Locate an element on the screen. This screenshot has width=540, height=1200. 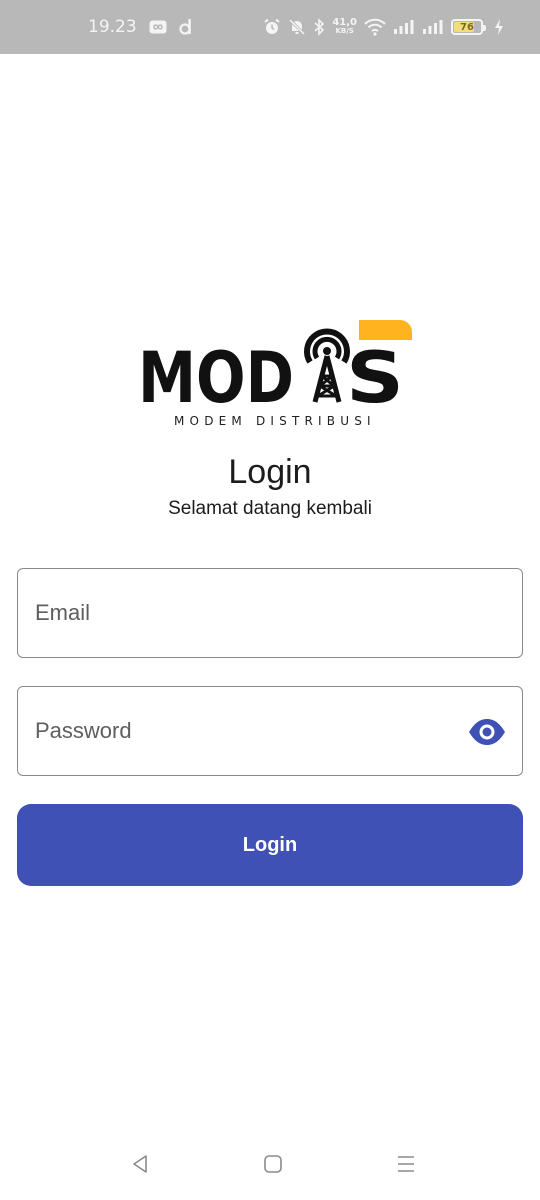
charging-icon is located at coordinates (499, 27).